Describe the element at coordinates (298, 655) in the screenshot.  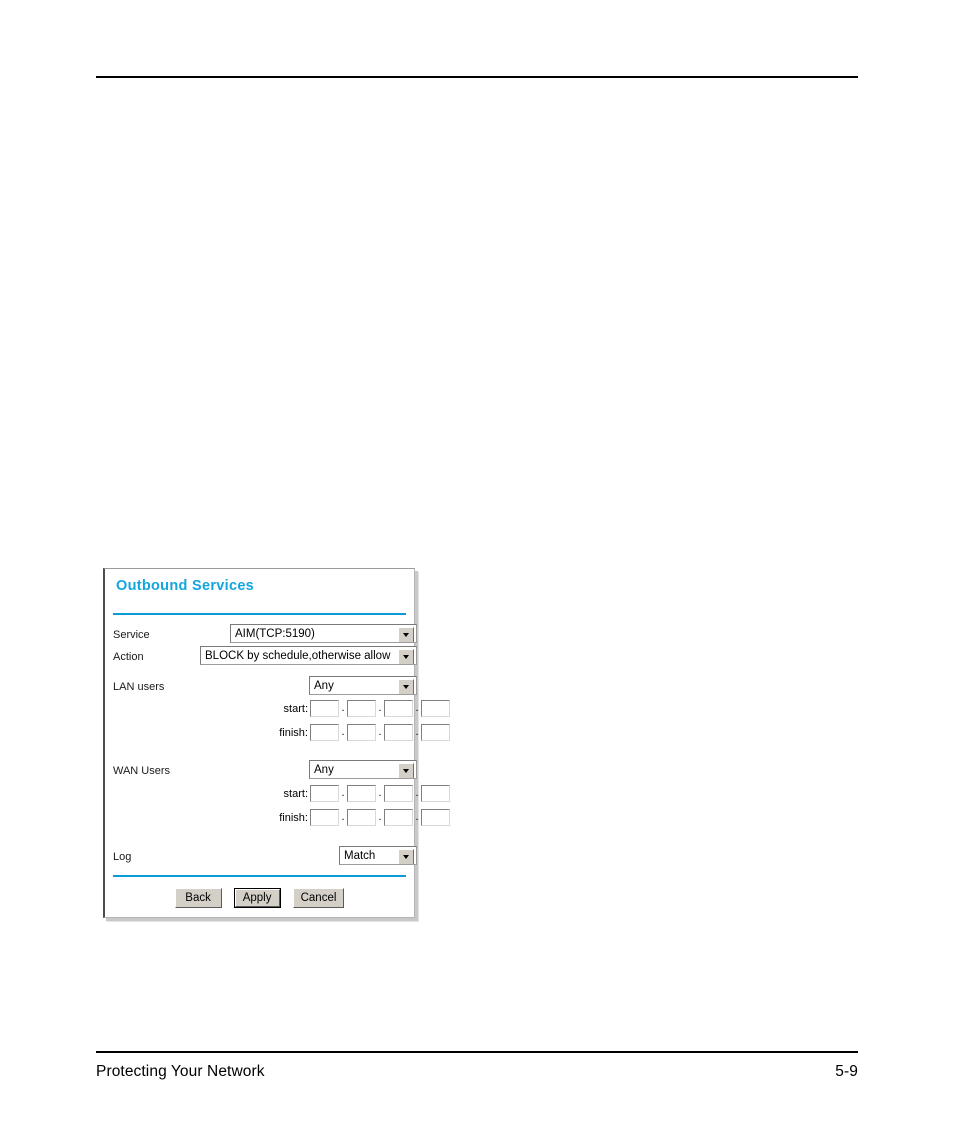
I see `action-select-value: BLOCK by schedule,otherwise allow` at that location.